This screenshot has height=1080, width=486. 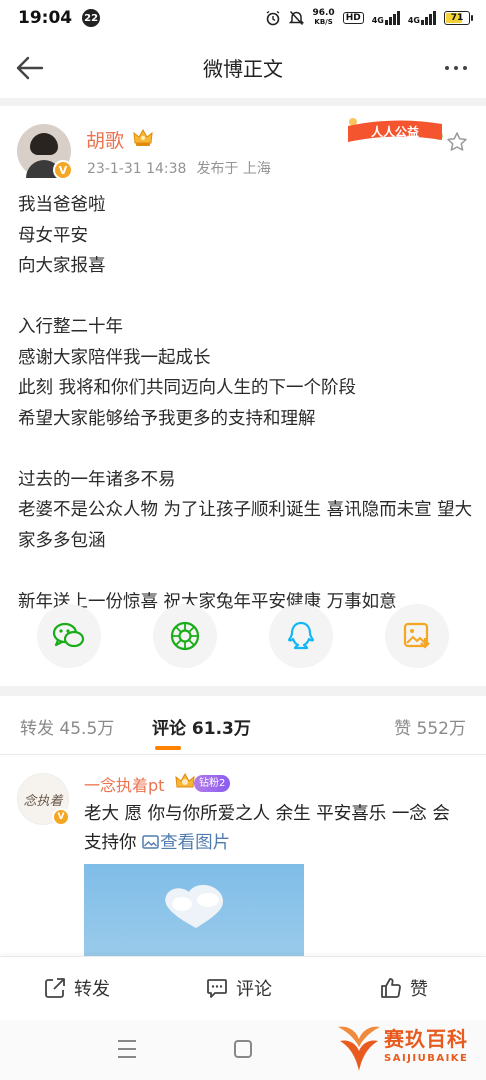 I want to click on repost-label: 转发, so click(x=92, y=989).